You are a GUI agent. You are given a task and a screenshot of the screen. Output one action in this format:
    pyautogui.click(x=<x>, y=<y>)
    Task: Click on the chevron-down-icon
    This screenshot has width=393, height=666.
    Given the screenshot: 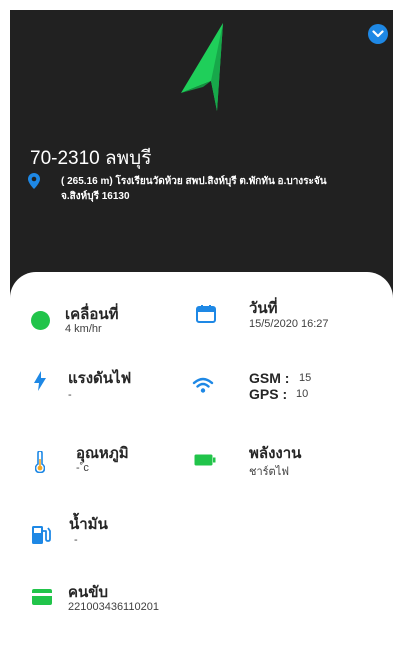 What is the action you would take?
    pyautogui.click(x=378, y=34)
    